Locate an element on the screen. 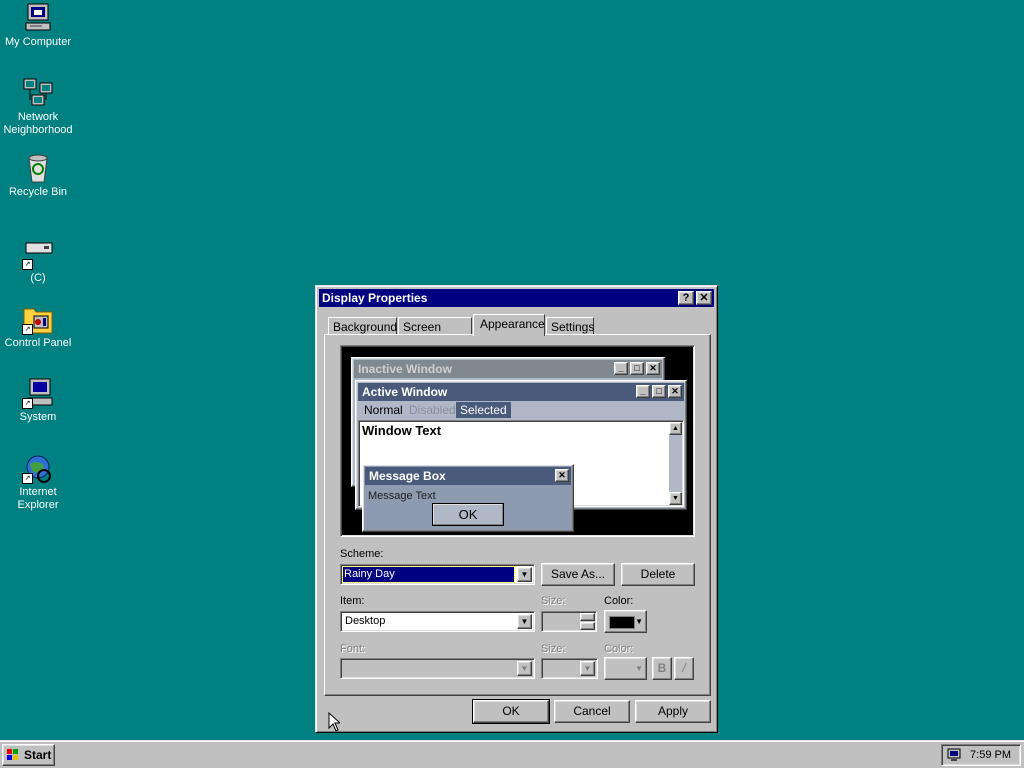 The height and width of the screenshot is (768, 1024). display-settings-icon is located at coordinates (954, 755).